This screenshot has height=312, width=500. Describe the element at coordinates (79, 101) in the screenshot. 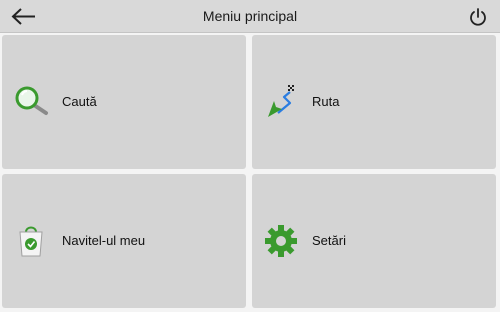

I see `menu-tile-label: Caută` at that location.